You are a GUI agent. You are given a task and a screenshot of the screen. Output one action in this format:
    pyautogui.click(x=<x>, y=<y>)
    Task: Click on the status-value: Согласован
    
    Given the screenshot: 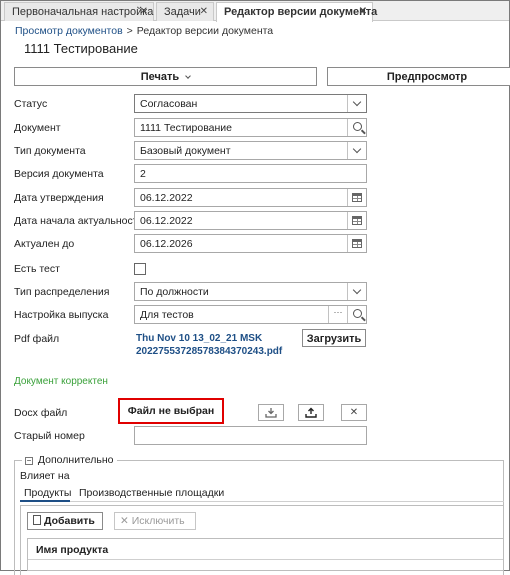 What is the action you would take?
    pyautogui.click(x=169, y=104)
    